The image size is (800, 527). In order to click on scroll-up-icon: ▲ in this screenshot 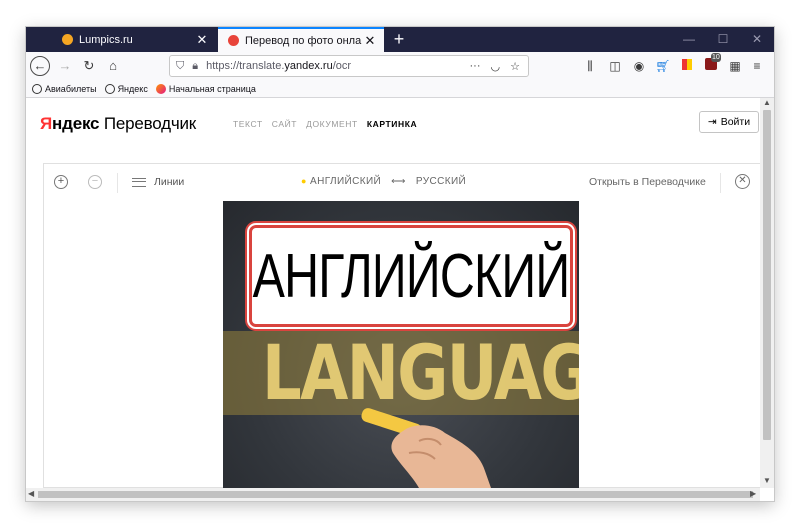, I will do `click(767, 102)`.